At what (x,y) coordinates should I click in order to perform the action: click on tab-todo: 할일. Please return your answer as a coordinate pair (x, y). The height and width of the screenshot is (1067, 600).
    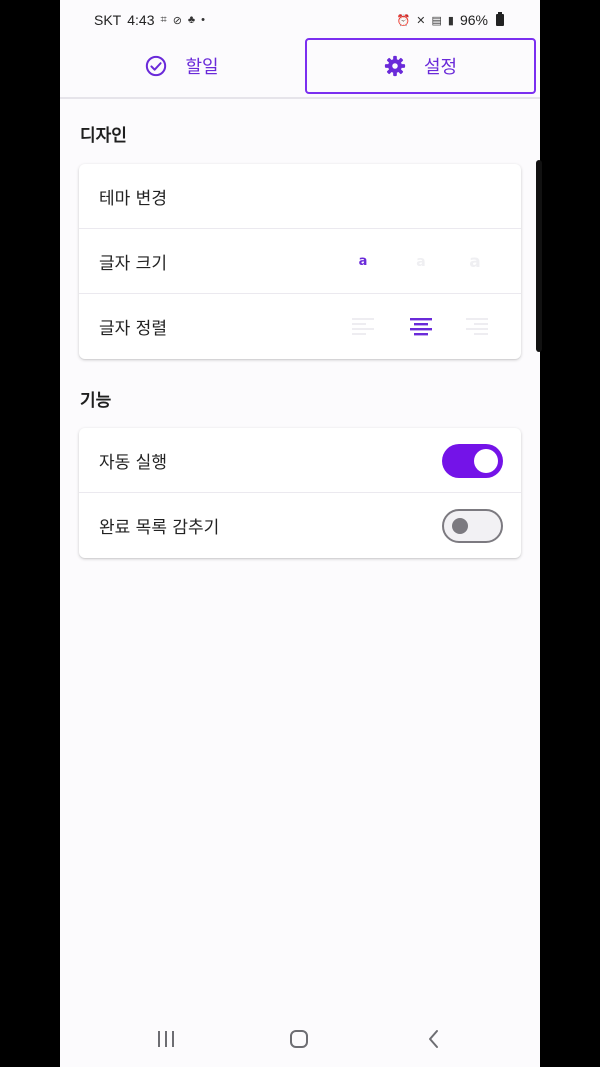
    Looking at the image, I should click on (182, 66).